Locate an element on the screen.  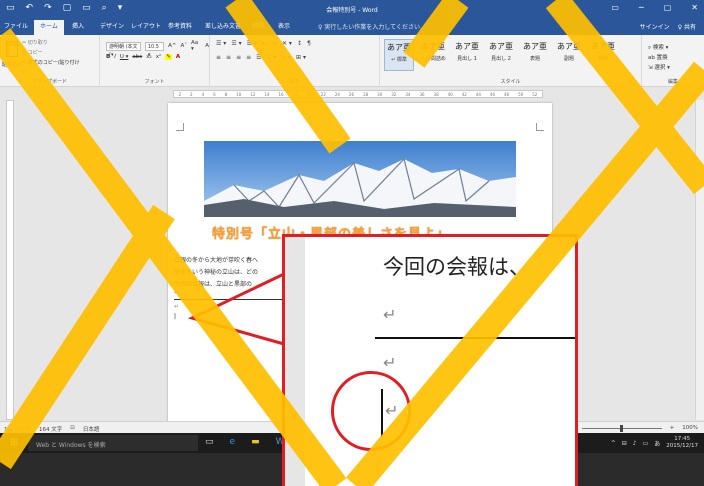
tab-file: ファイル is located at coordinates (16, 26).